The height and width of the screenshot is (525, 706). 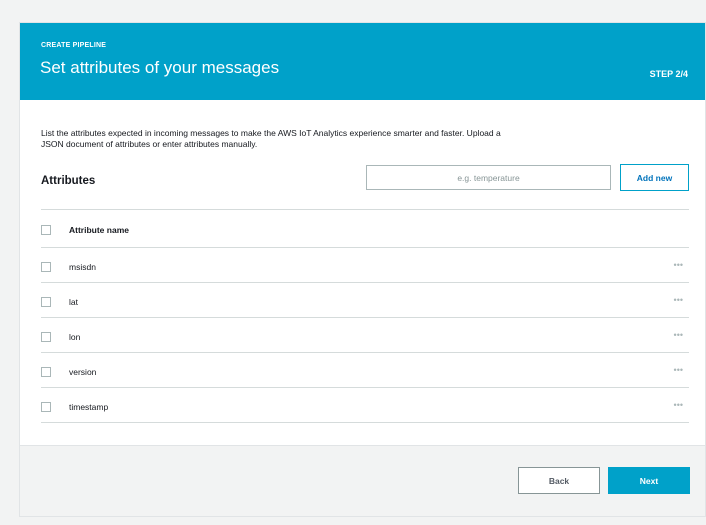 I want to click on attribute-name-cell: msisdn, so click(x=82, y=267).